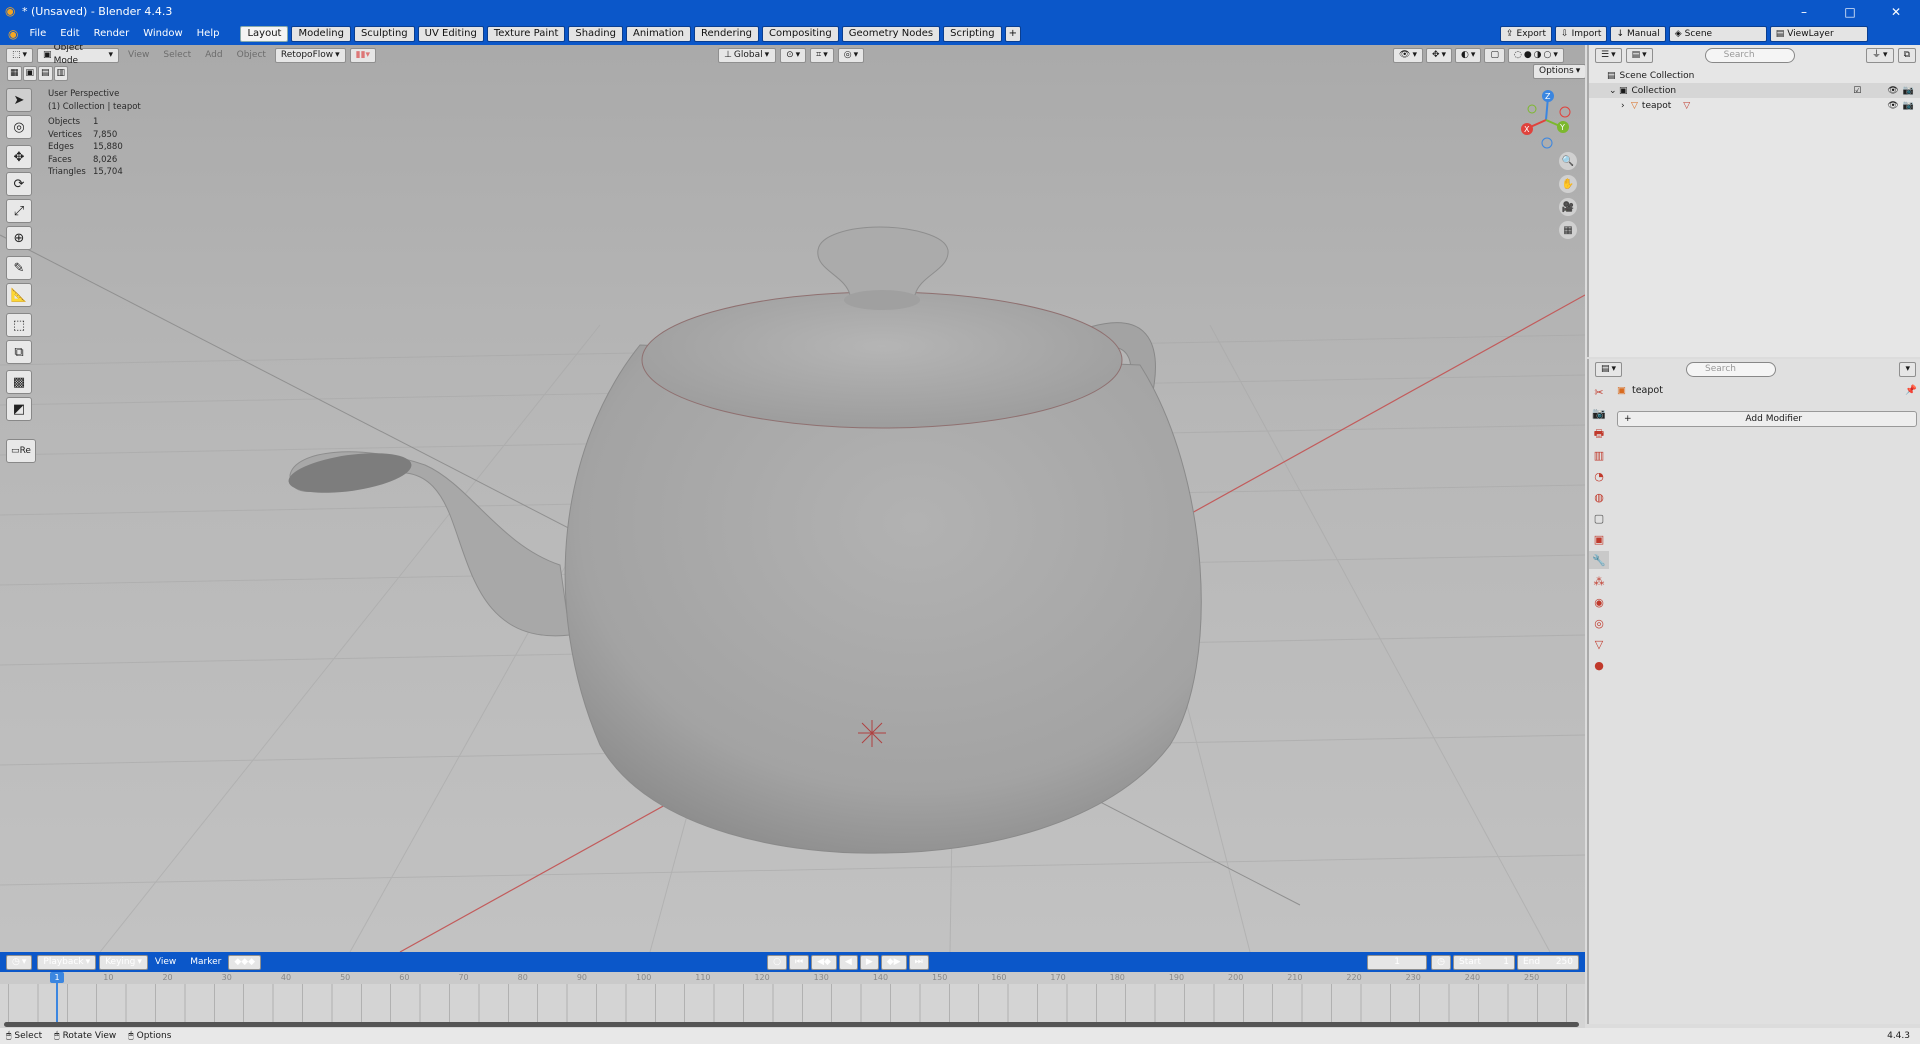  Describe the element at coordinates (450, 34) in the screenshot. I see `tab-uv-editing: UV Editing` at that location.